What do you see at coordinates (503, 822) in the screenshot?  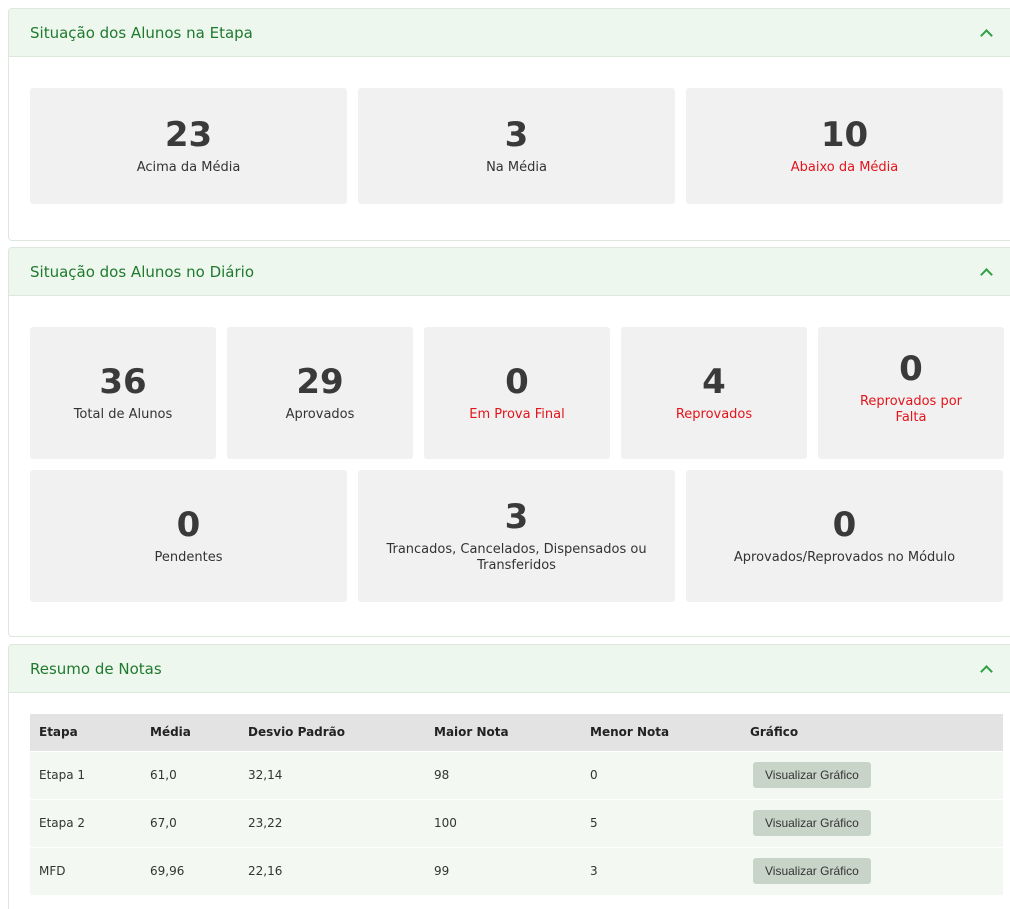 I see `cell-maior: 100` at bounding box center [503, 822].